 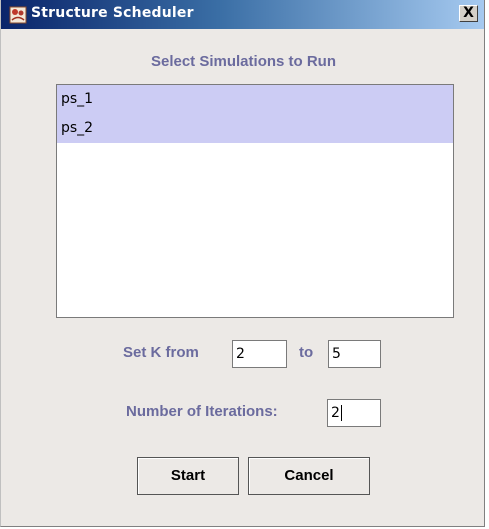 What do you see at coordinates (306, 352) in the screenshot?
I see `k-to-label: to` at bounding box center [306, 352].